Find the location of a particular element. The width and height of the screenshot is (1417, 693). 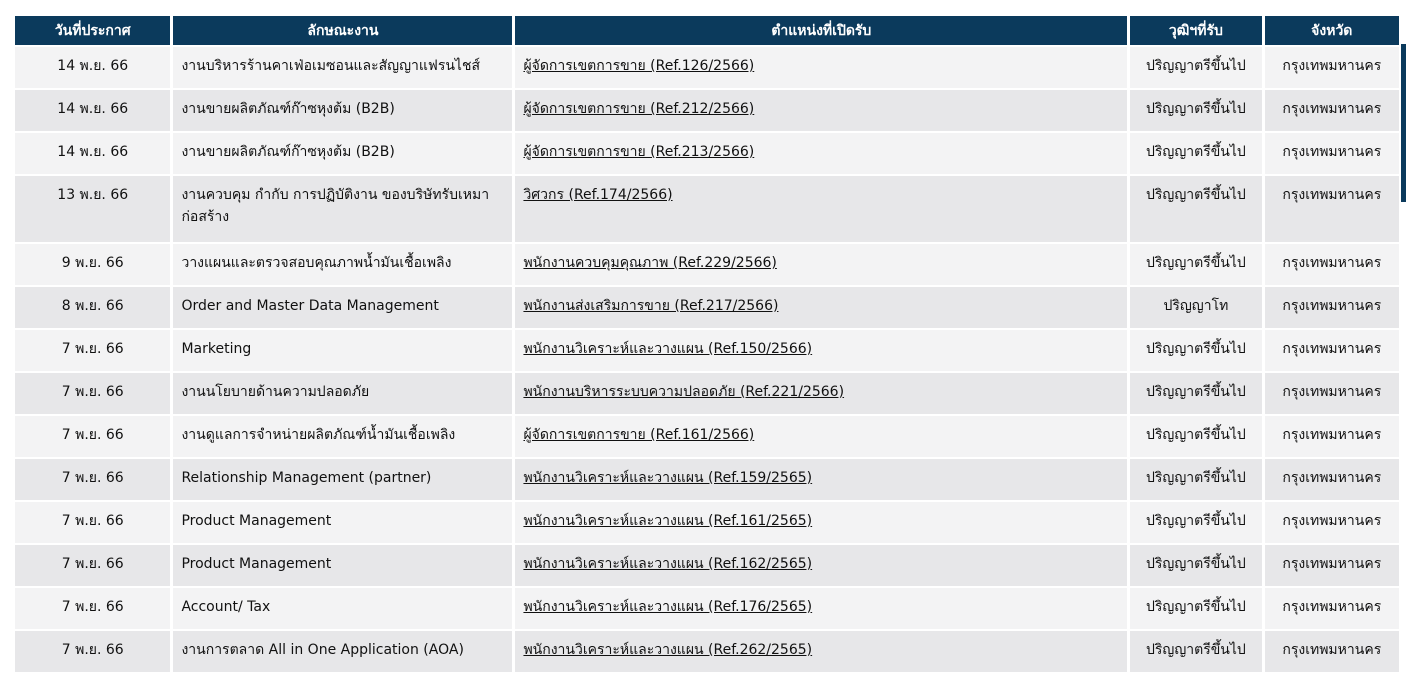

position-link: ผู้จัดการเขตการขาย (Ref.161/2566) is located at coordinates (638, 435).